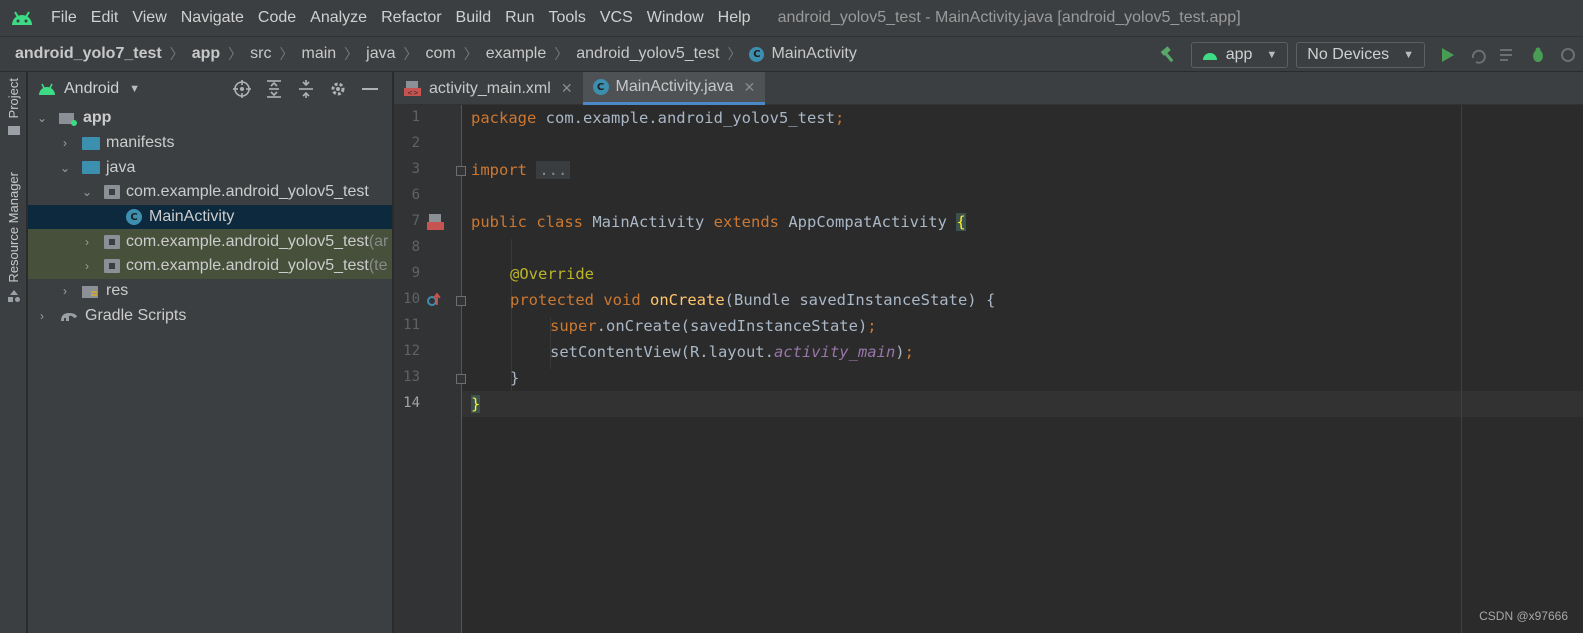 The width and height of the screenshot is (1583, 633). I want to click on apply-code-changes-icon, so click(1508, 55).